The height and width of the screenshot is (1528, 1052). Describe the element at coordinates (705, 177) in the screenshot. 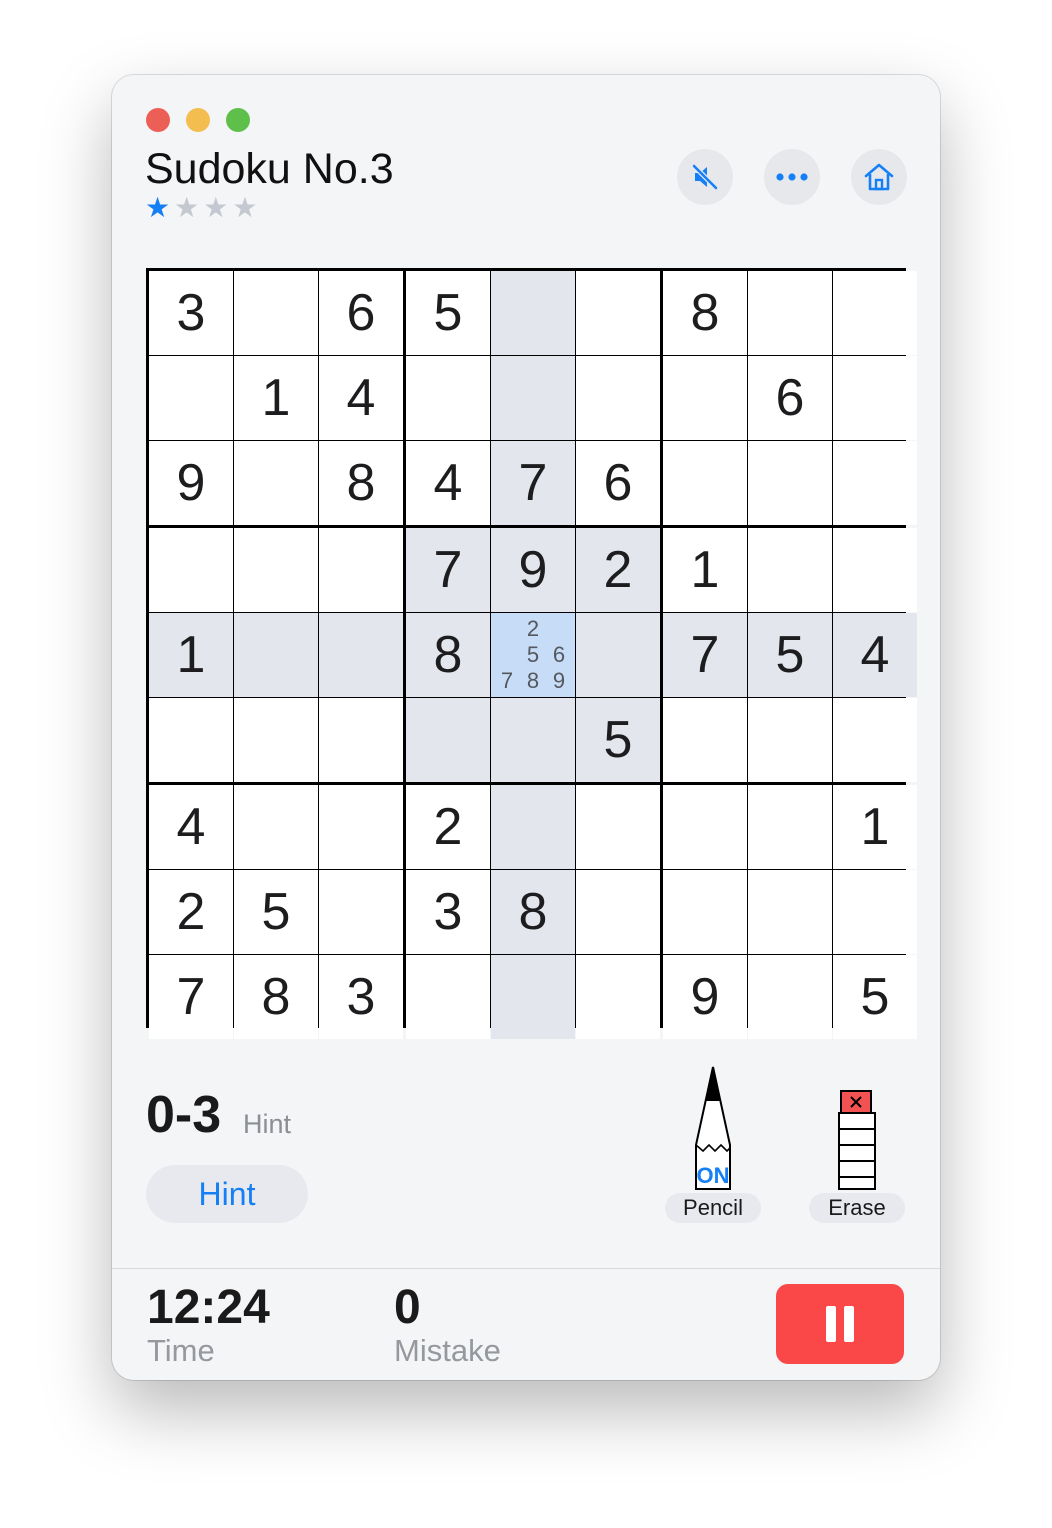

I see `mute-button` at that location.